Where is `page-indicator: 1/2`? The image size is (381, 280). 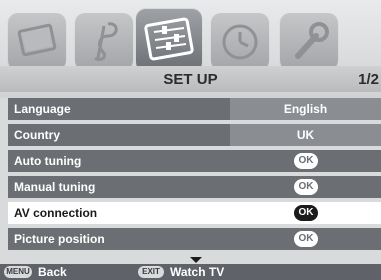
page-indicator: 1/2 is located at coordinates (368, 79).